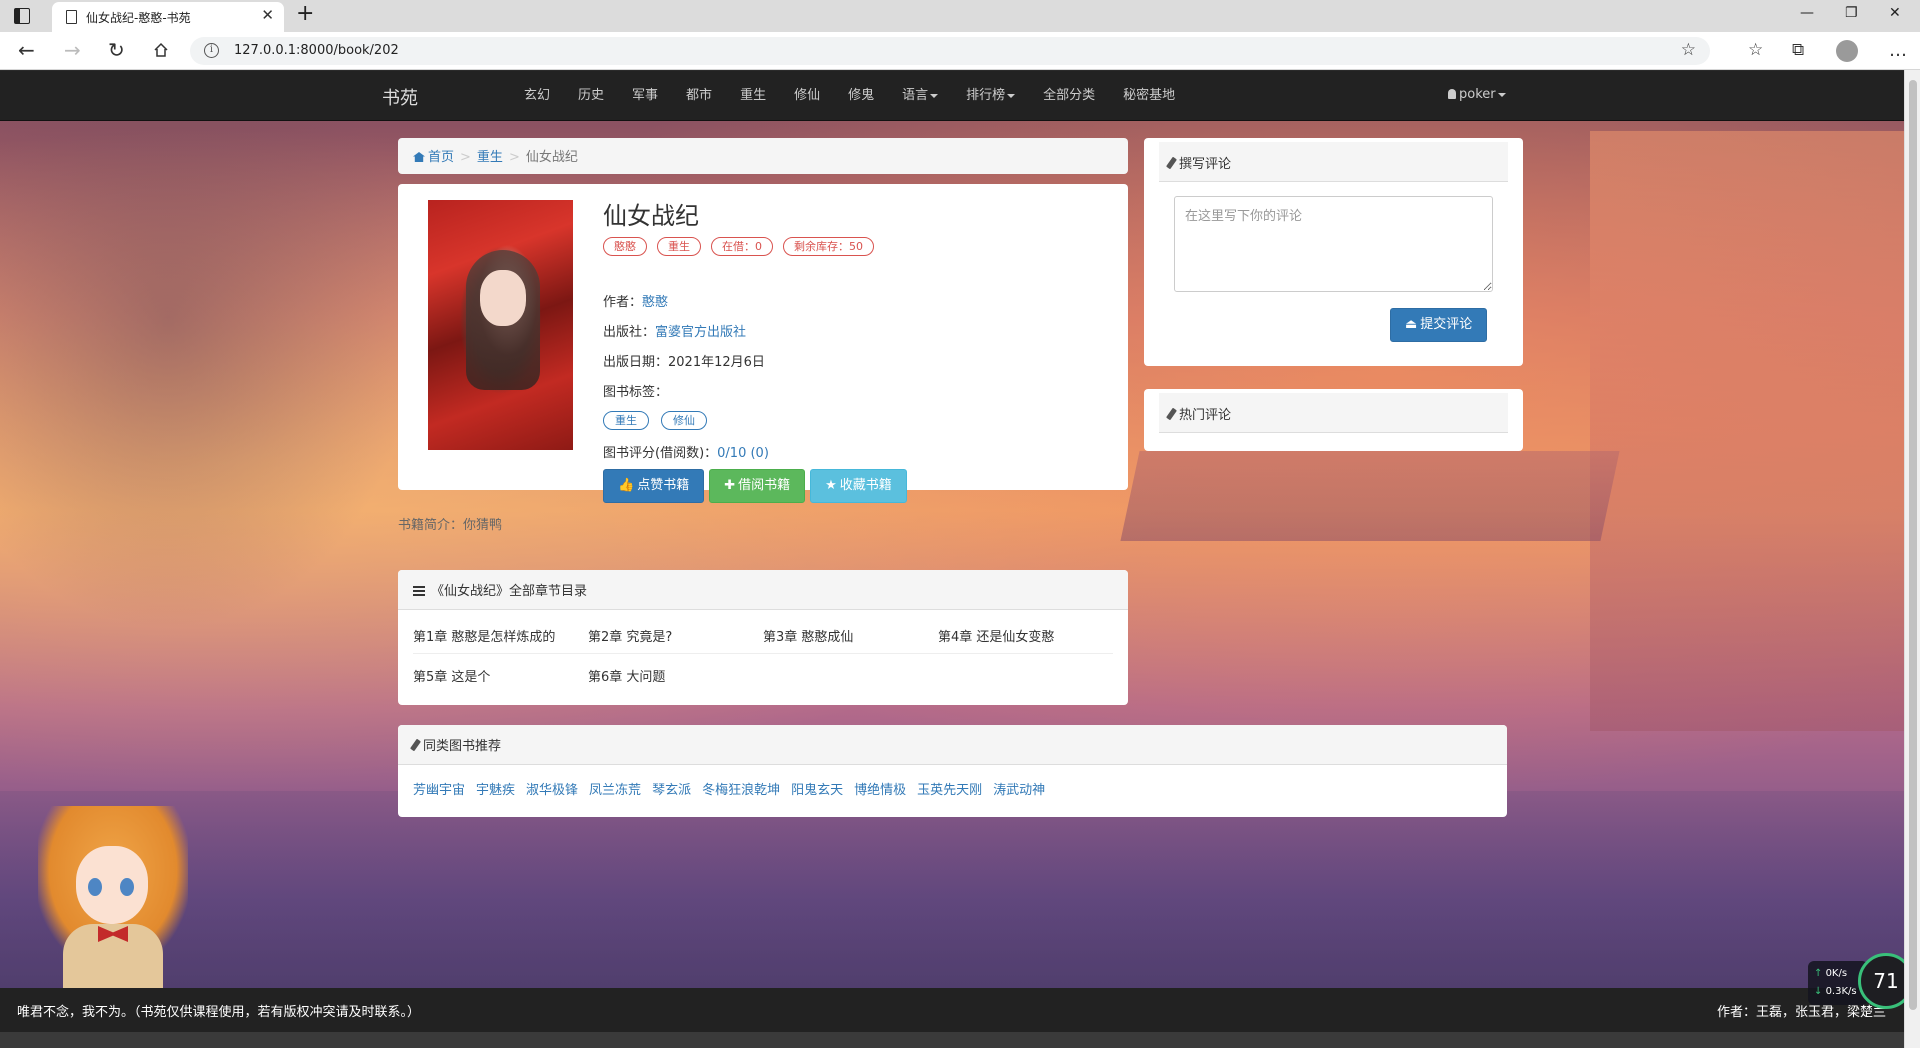 This screenshot has height=1048, width=1920. I want to click on nav-link-cultivation: 修仙, so click(807, 96).